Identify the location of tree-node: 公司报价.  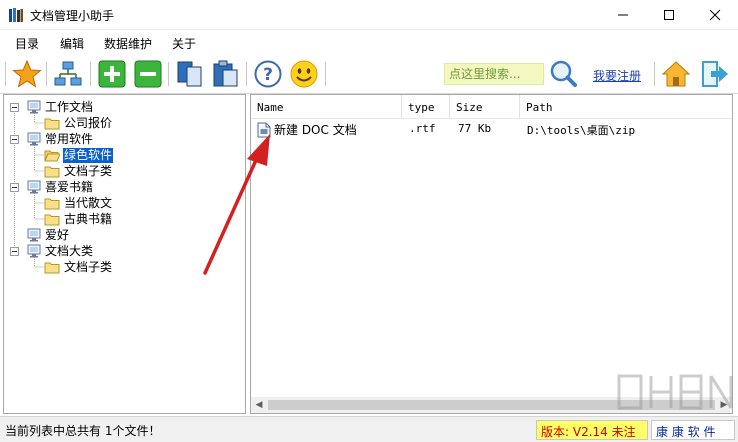
(78, 123).